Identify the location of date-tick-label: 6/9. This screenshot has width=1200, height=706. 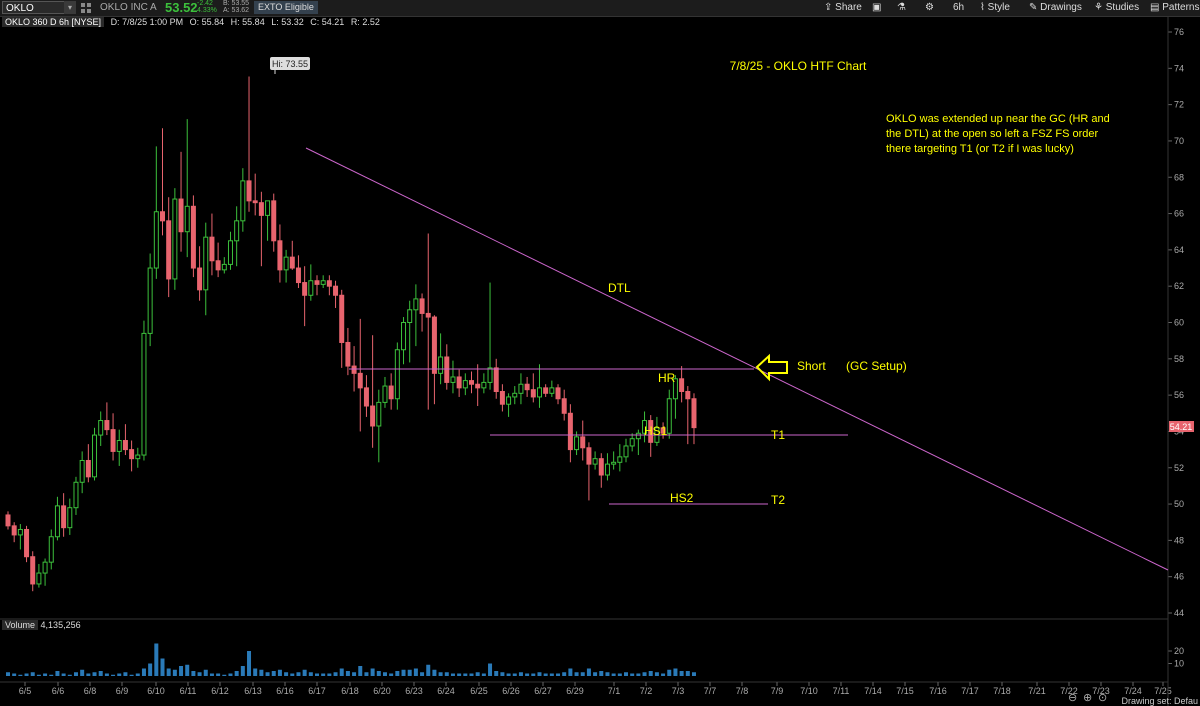
(122, 691).